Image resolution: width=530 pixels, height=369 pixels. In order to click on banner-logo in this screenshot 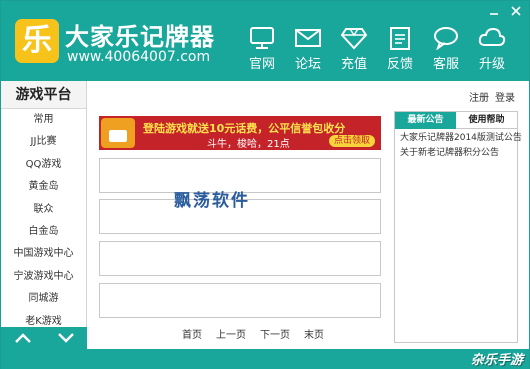, I will do `click(118, 133)`.